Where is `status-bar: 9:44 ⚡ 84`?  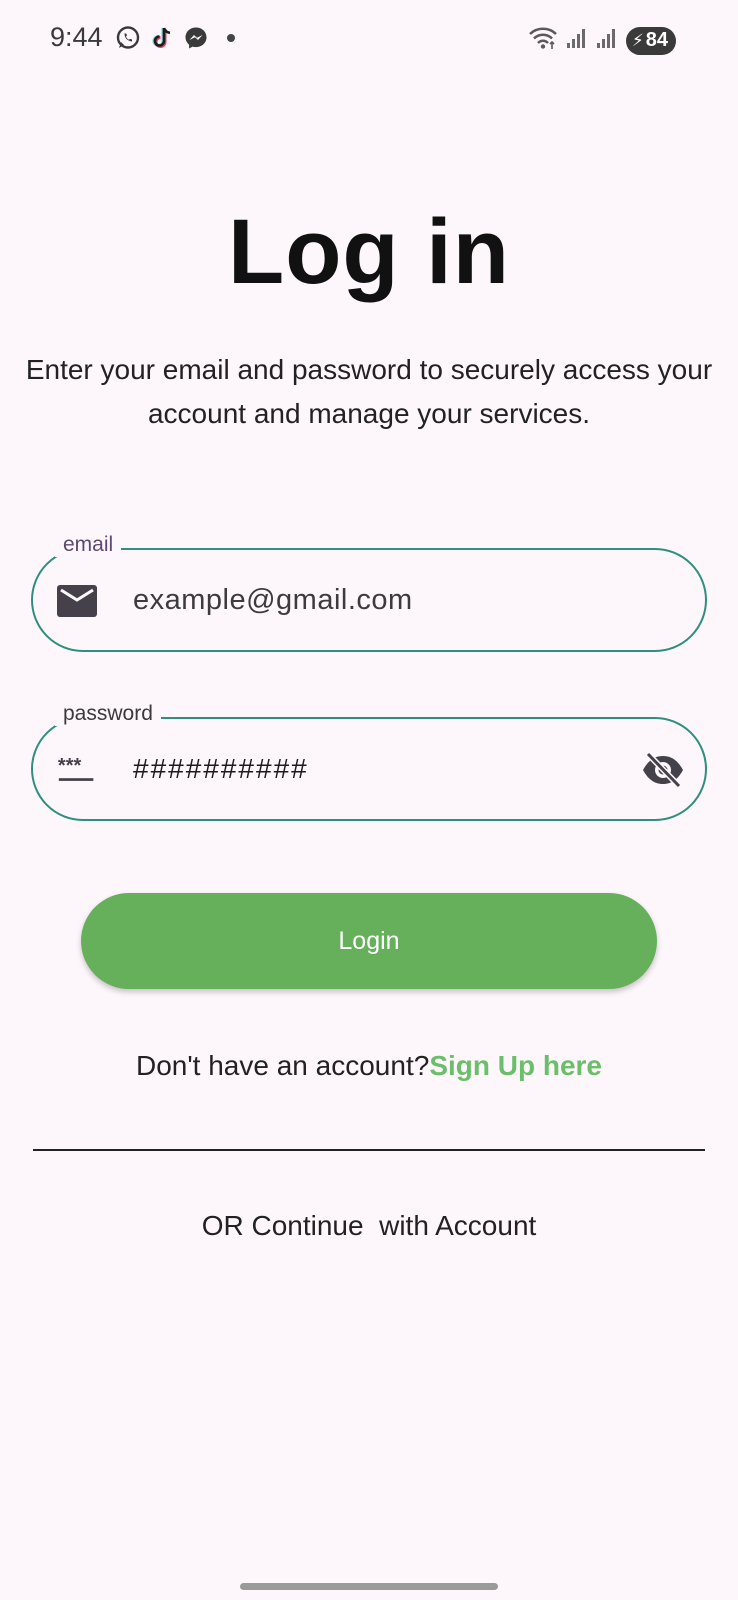 status-bar: 9:44 ⚡ 84 is located at coordinates (369, 42).